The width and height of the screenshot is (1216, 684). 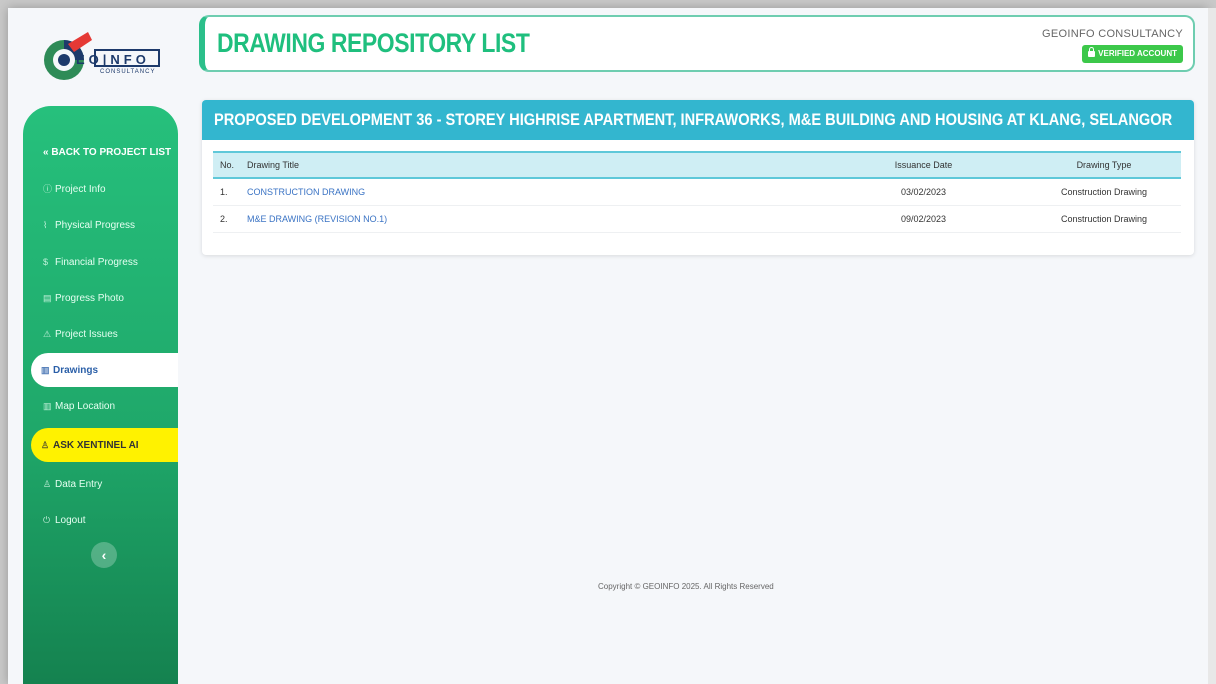 What do you see at coordinates (226, 219) in the screenshot?
I see `row-number: 2.` at bounding box center [226, 219].